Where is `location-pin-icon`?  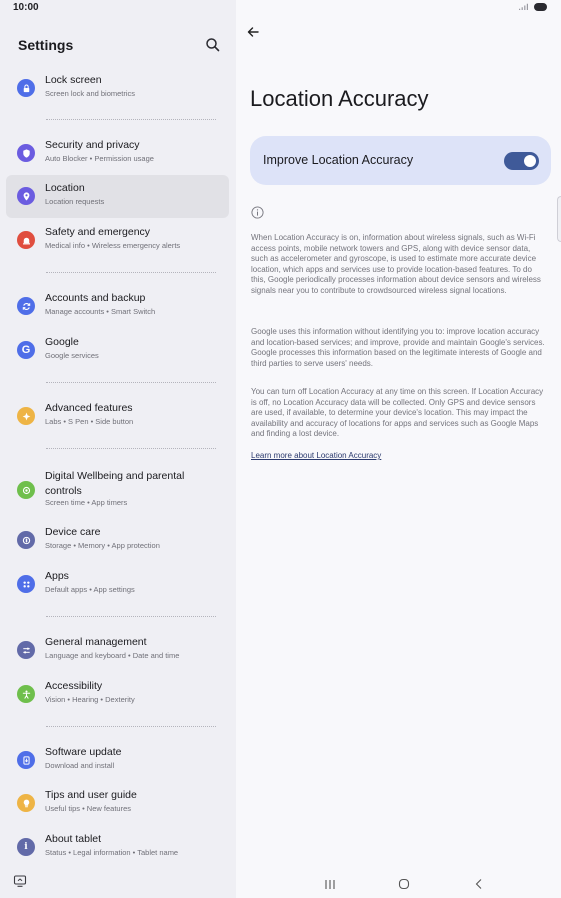 location-pin-icon is located at coordinates (26, 196).